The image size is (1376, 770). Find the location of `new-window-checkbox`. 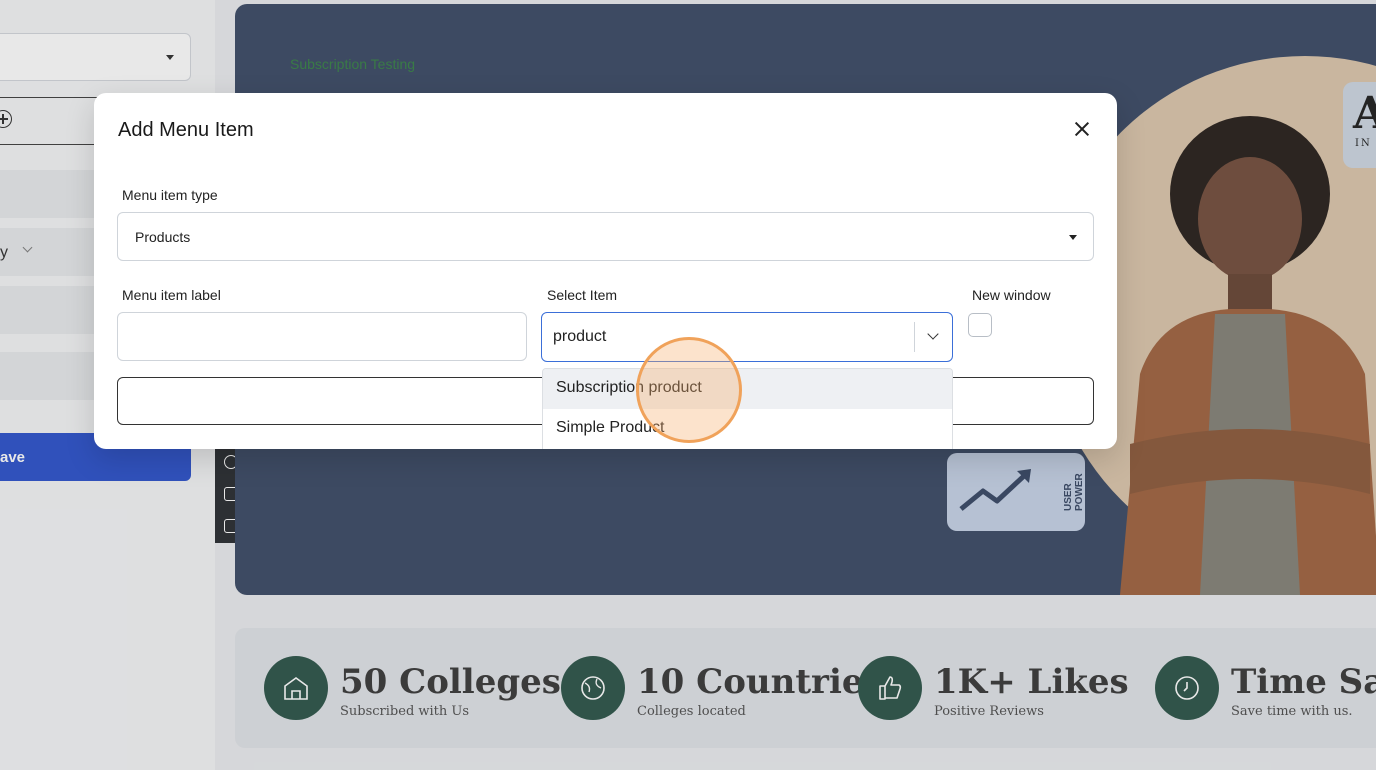

new-window-checkbox is located at coordinates (980, 325).